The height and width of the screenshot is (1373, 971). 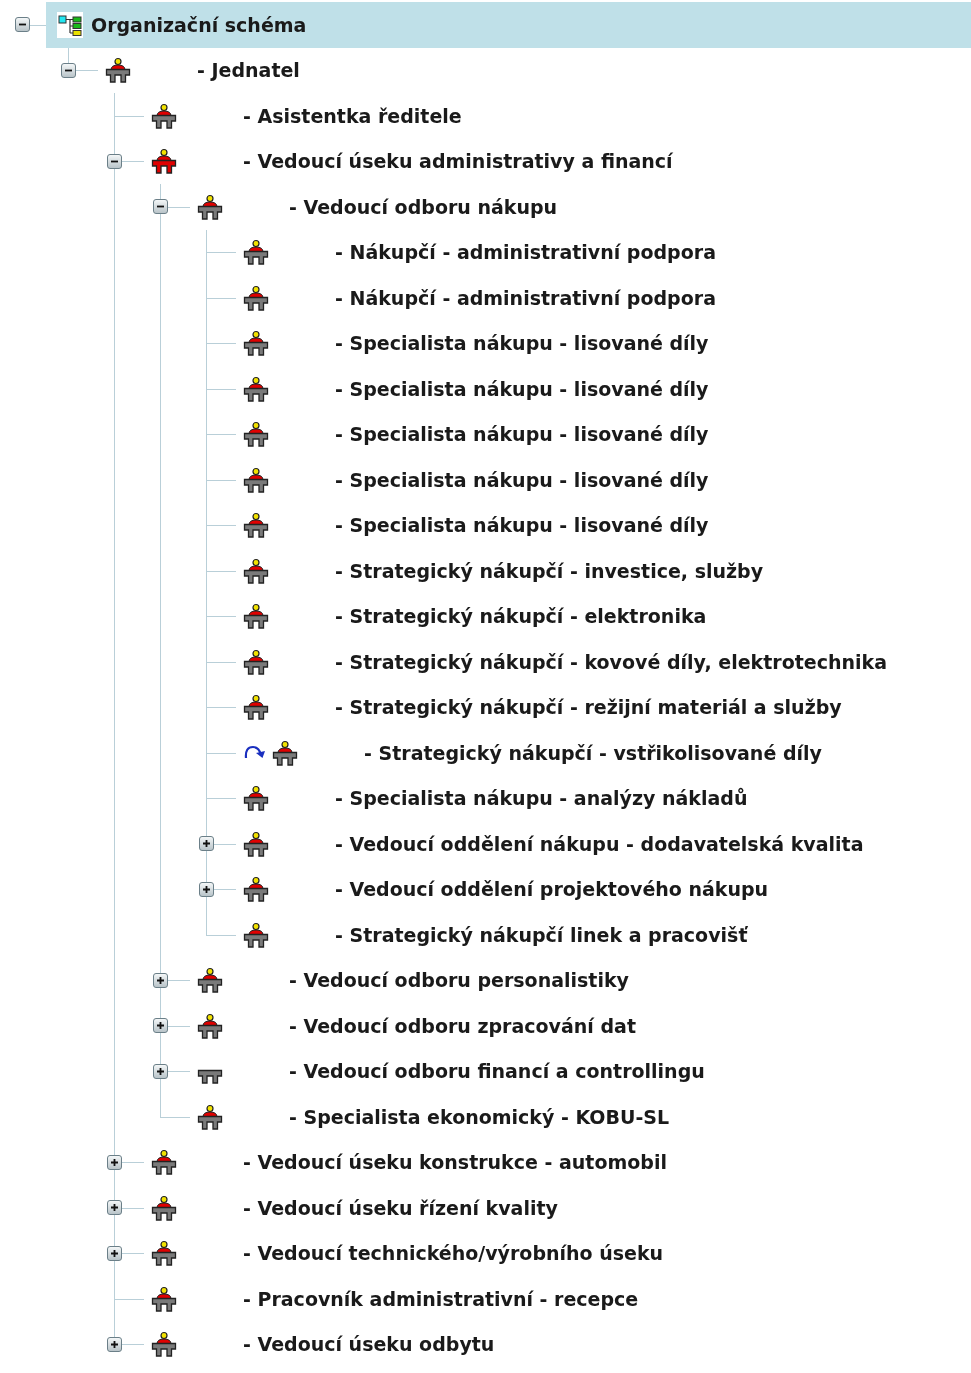 I want to click on tree-item: - Vedoucí úseku řízení kvality, so click(x=554, y=1208).